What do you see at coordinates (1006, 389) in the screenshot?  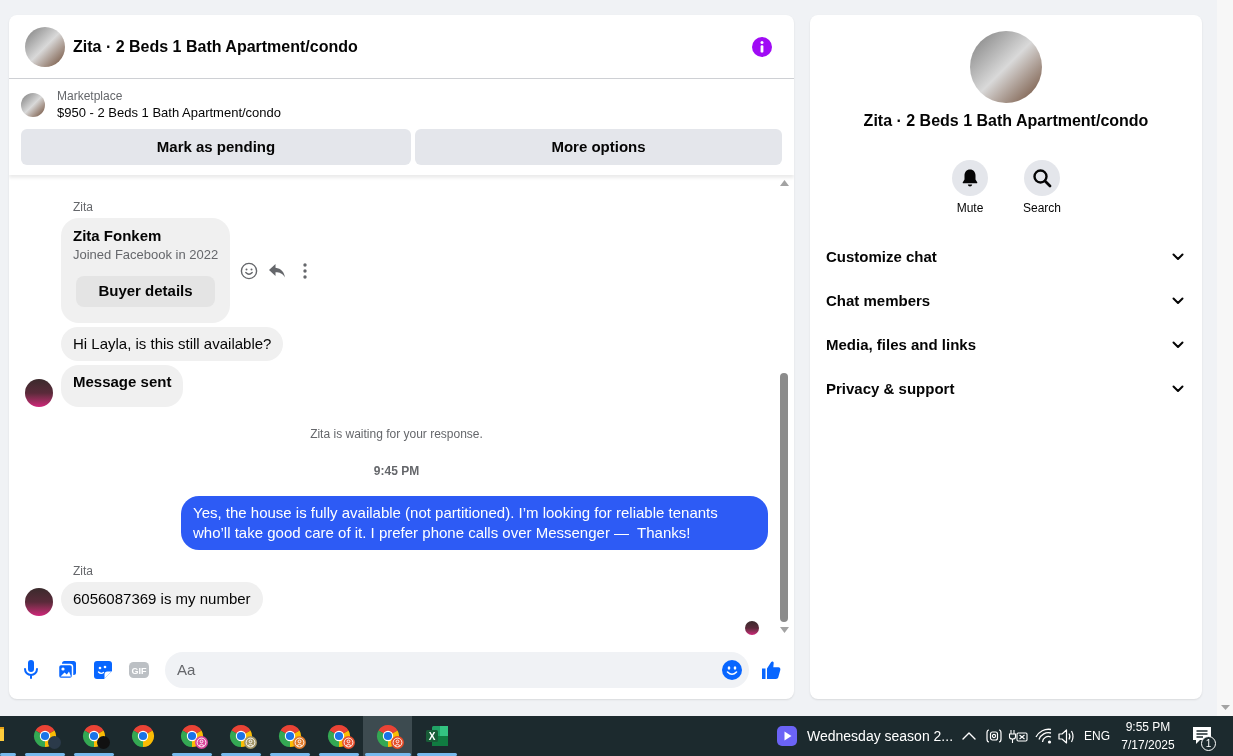 I see `section-toggle: Privacy & support` at bounding box center [1006, 389].